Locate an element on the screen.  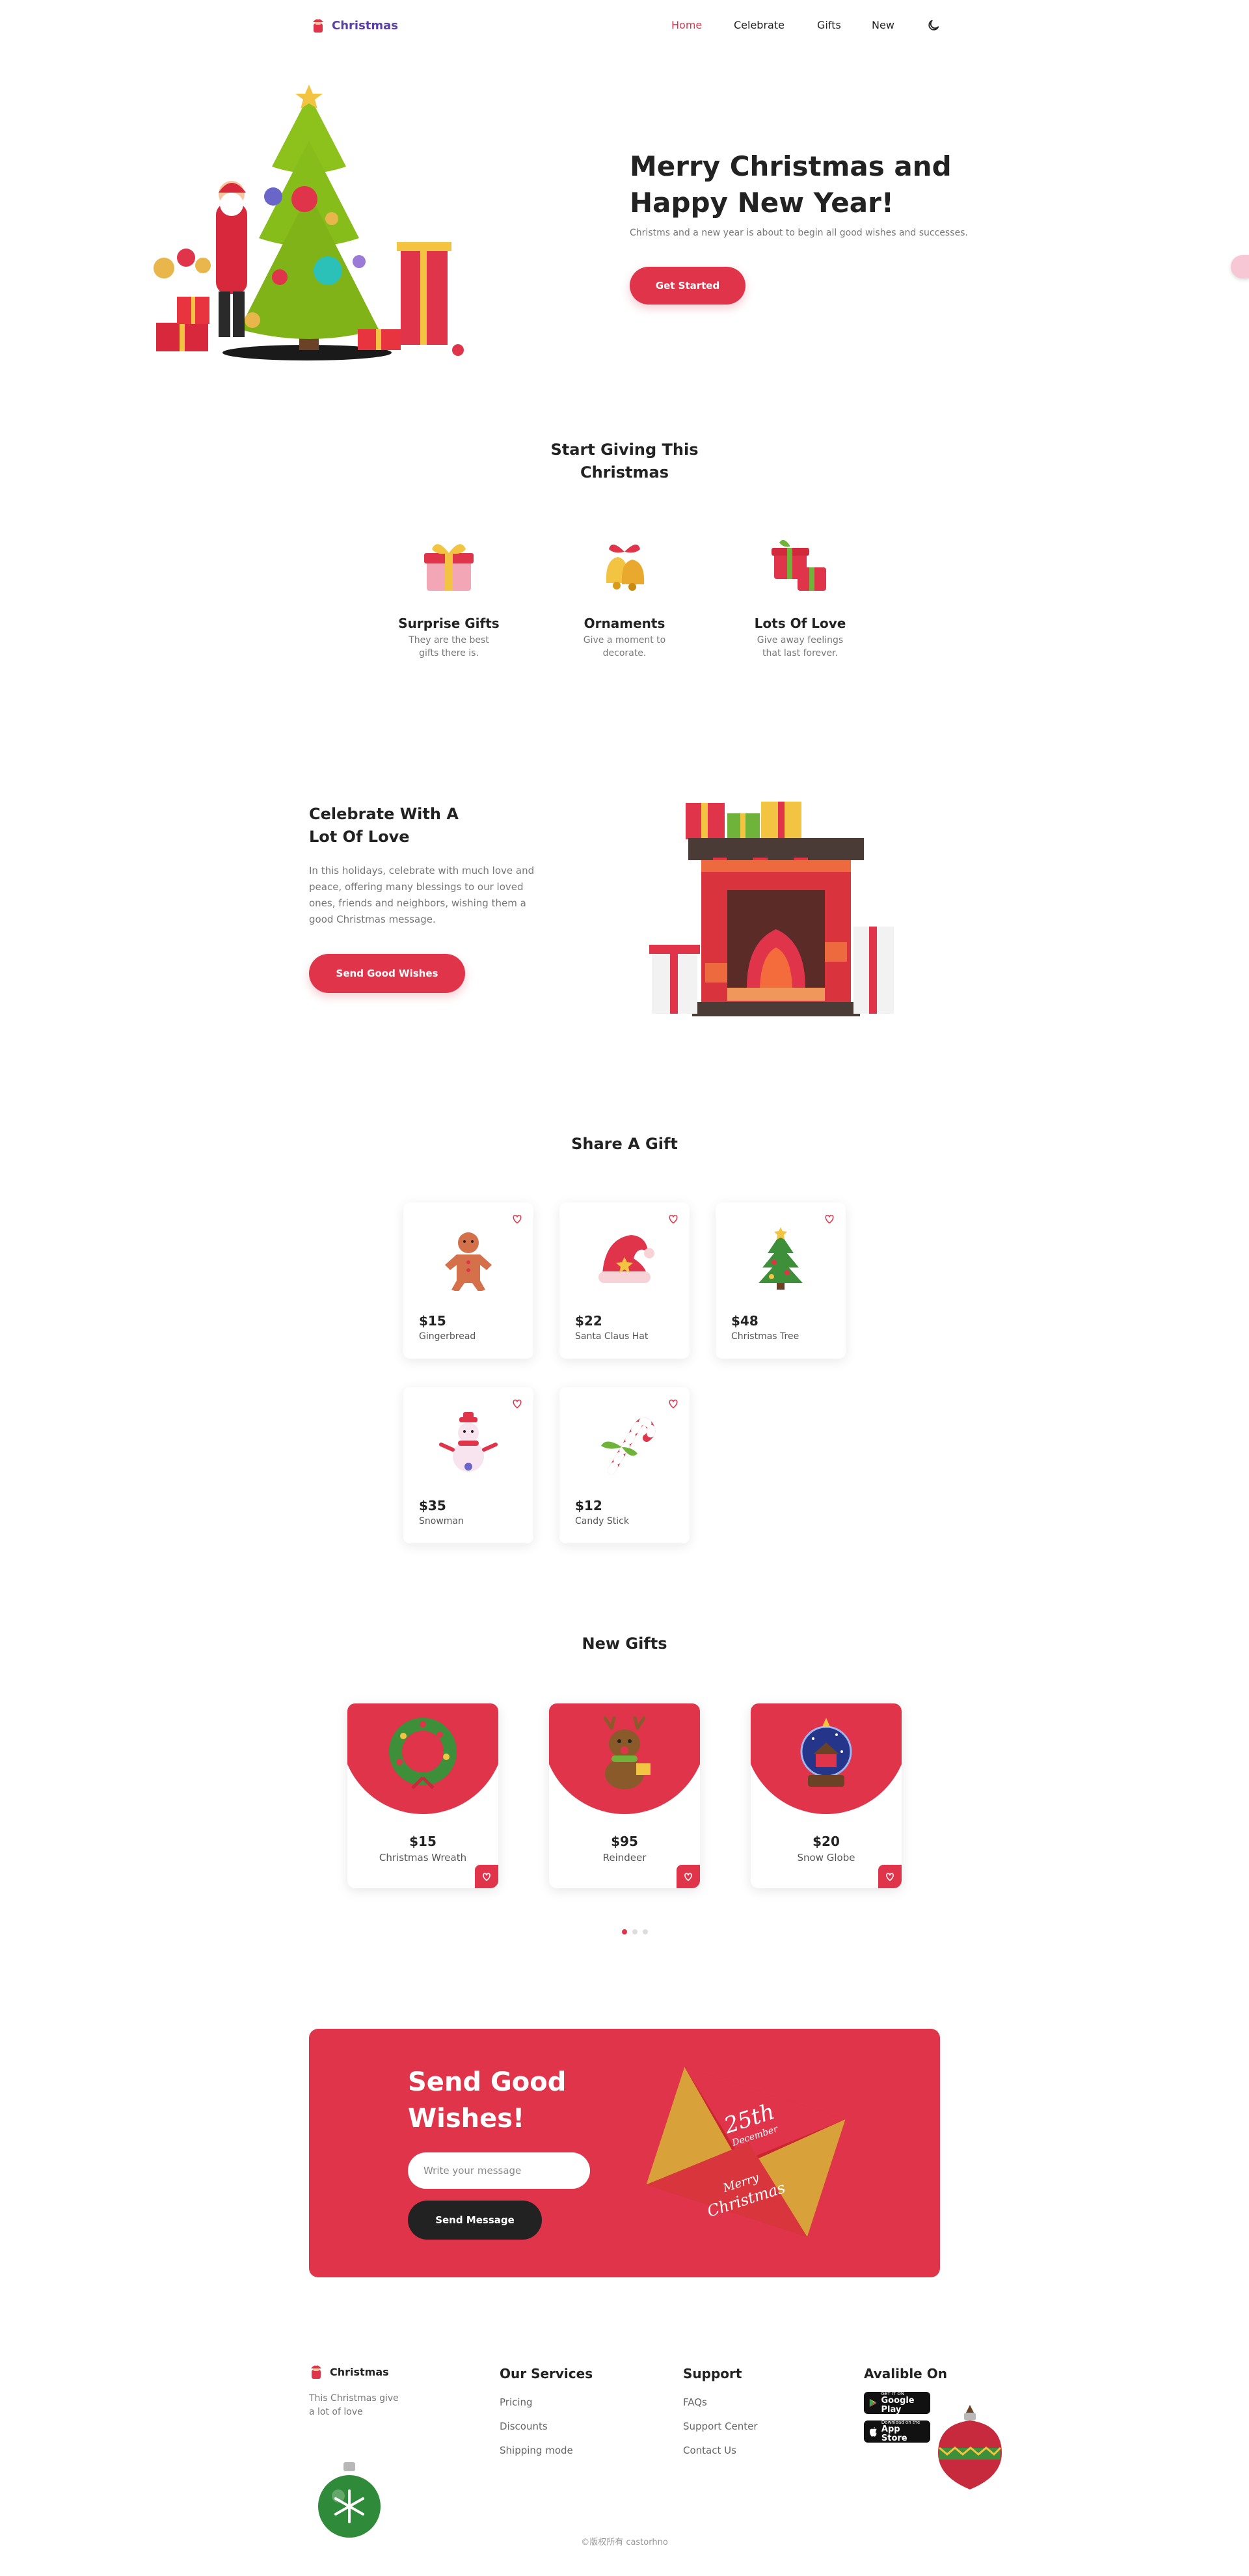
google-play-big: Google Play is located at coordinates (898, 2405).